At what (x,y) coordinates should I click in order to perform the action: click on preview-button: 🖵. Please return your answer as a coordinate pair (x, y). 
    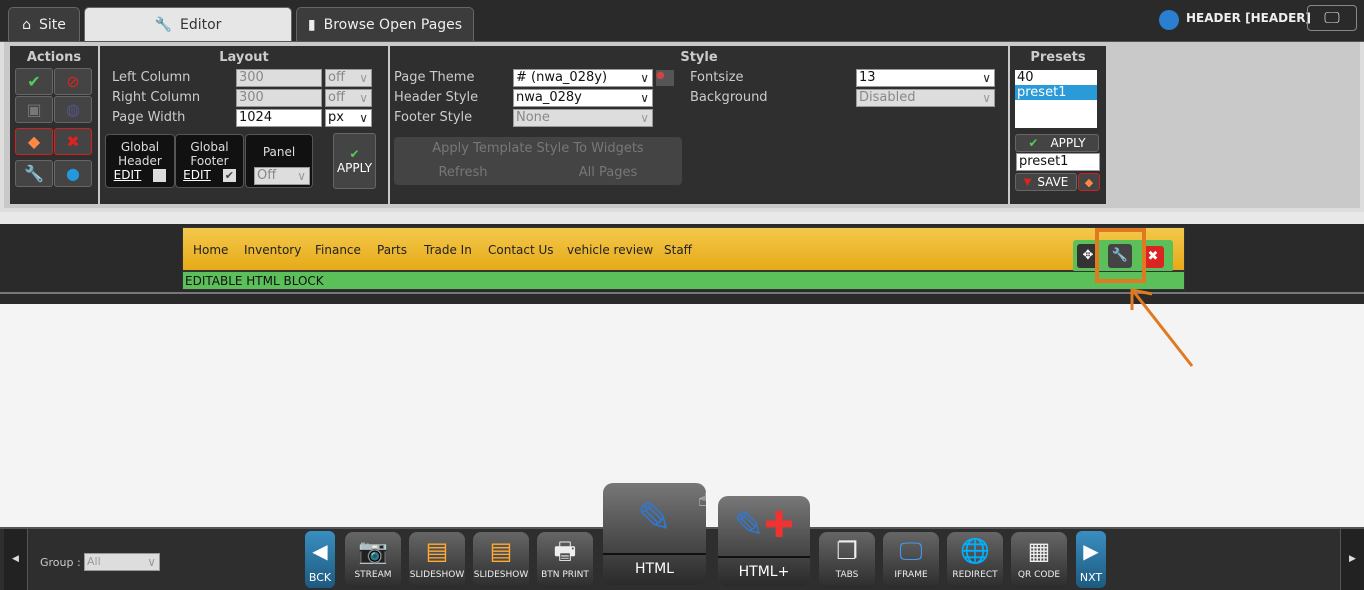
    Looking at the image, I should click on (1332, 18).